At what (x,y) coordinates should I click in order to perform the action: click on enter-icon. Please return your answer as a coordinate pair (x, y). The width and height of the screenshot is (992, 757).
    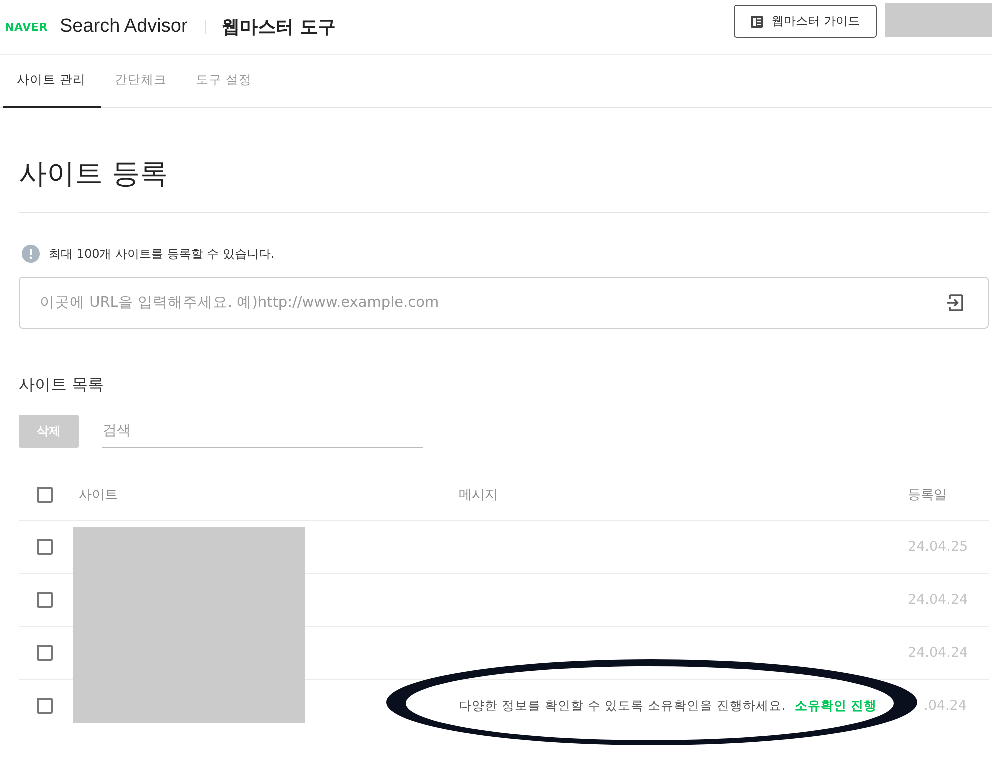
    Looking at the image, I should click on (955, 303).